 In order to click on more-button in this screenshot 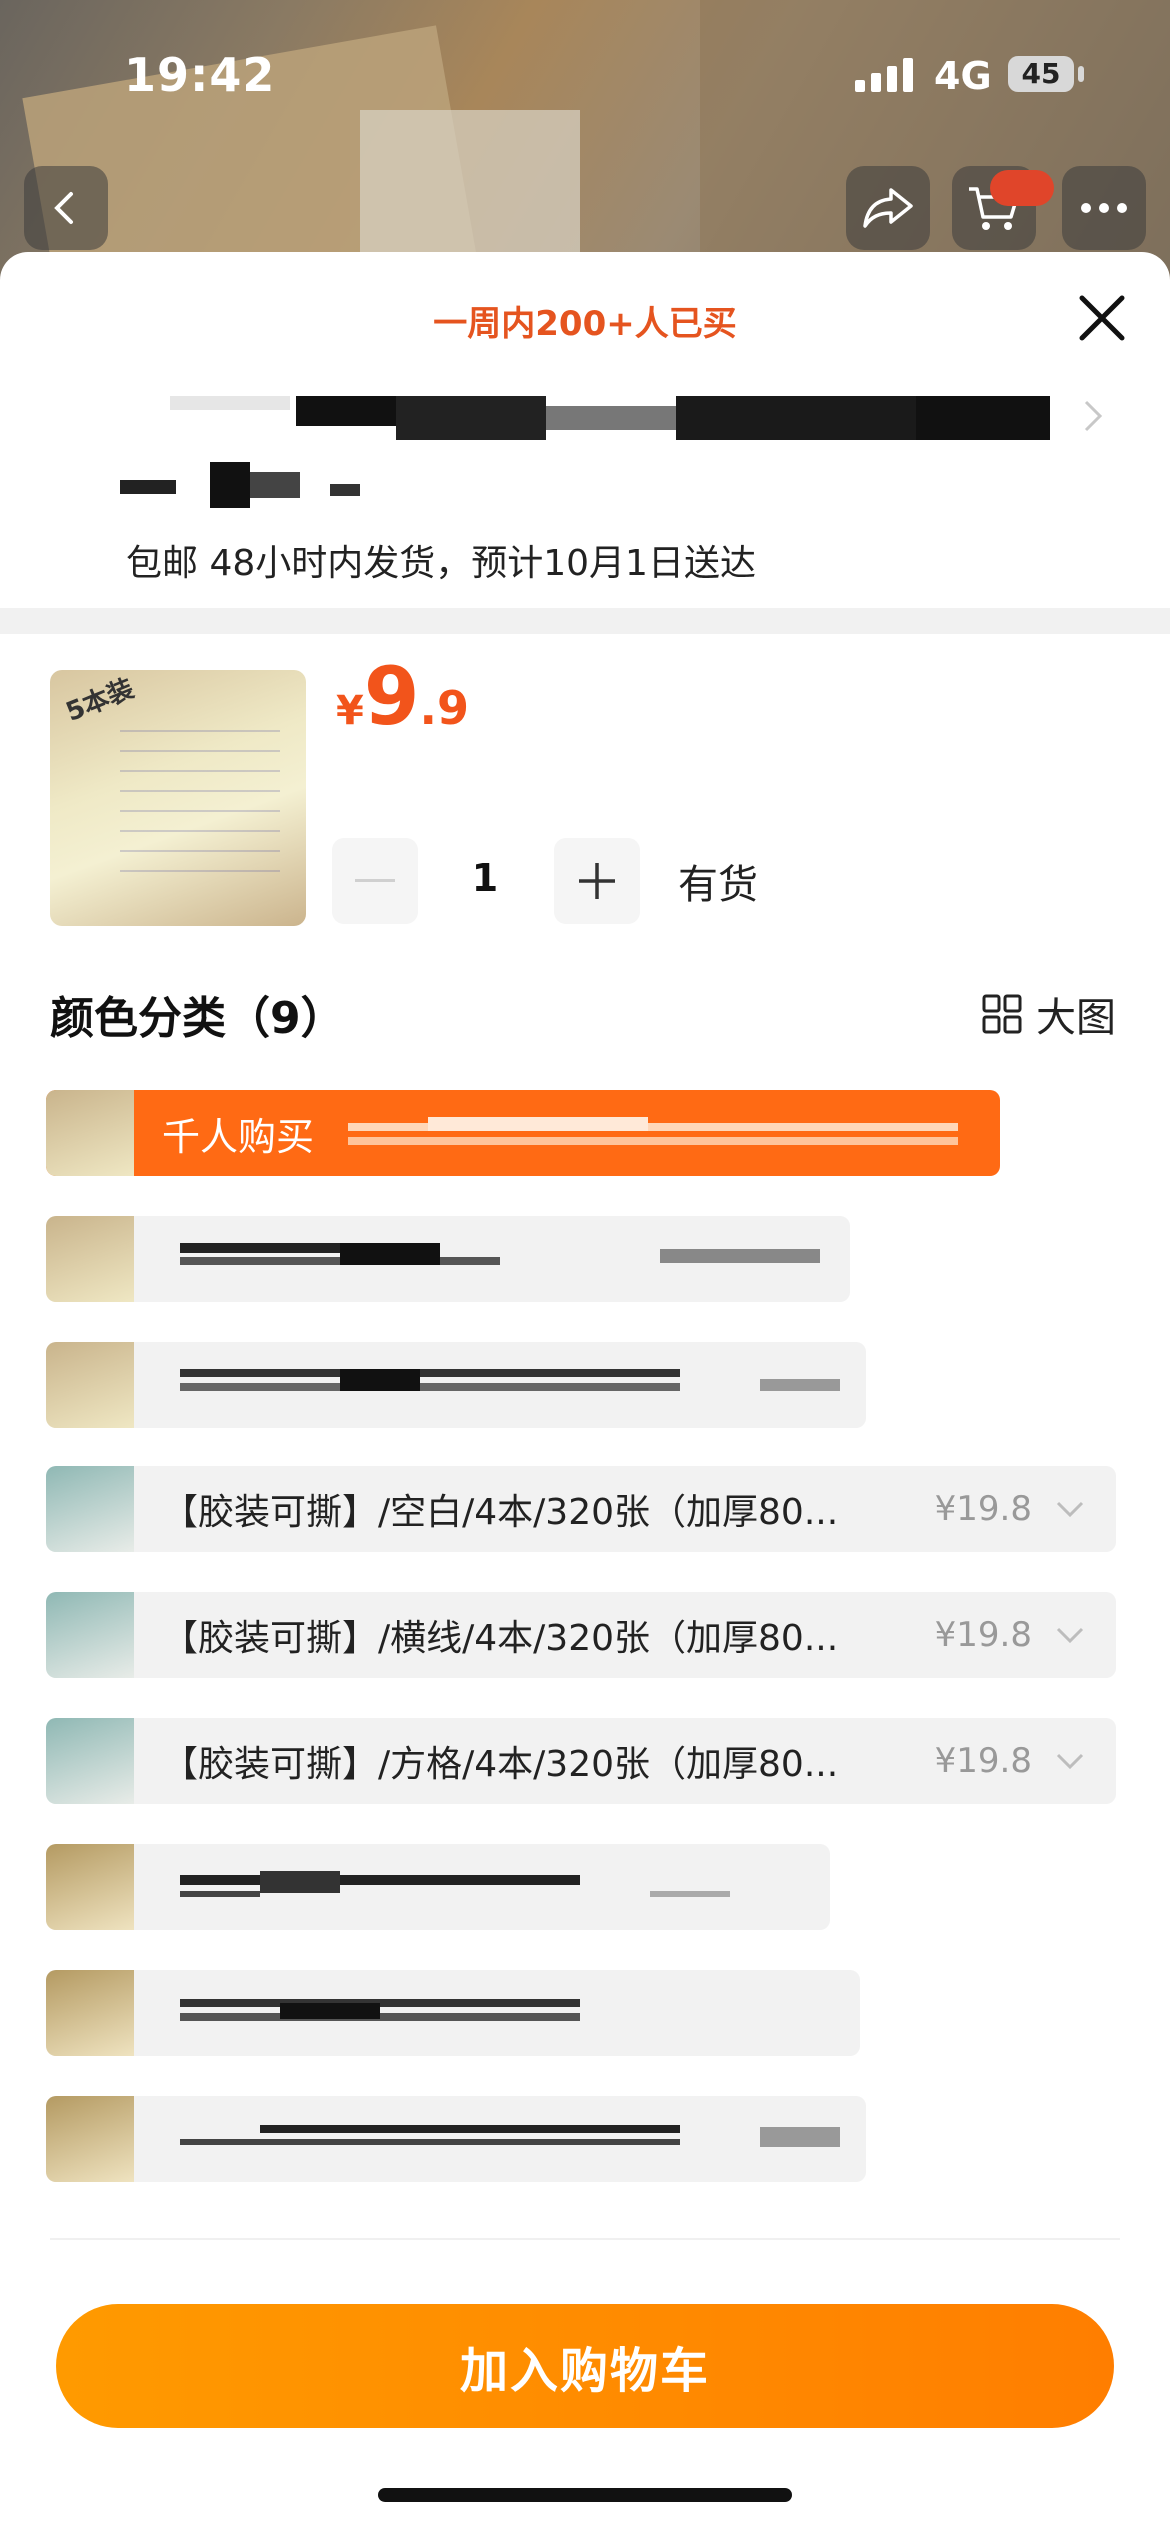, I will do `click(1104, 208)`.